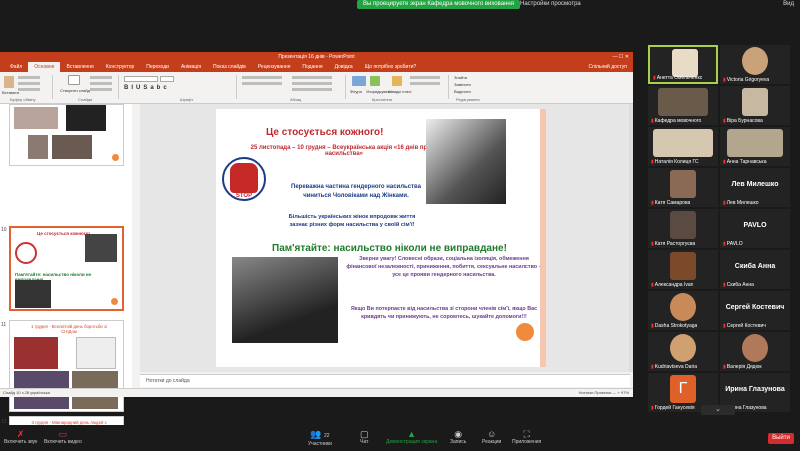  Describe the element at coordinates (391, 67) in the screenshot. I see `tell-me-search: Що потрібно зробити?` at that location.